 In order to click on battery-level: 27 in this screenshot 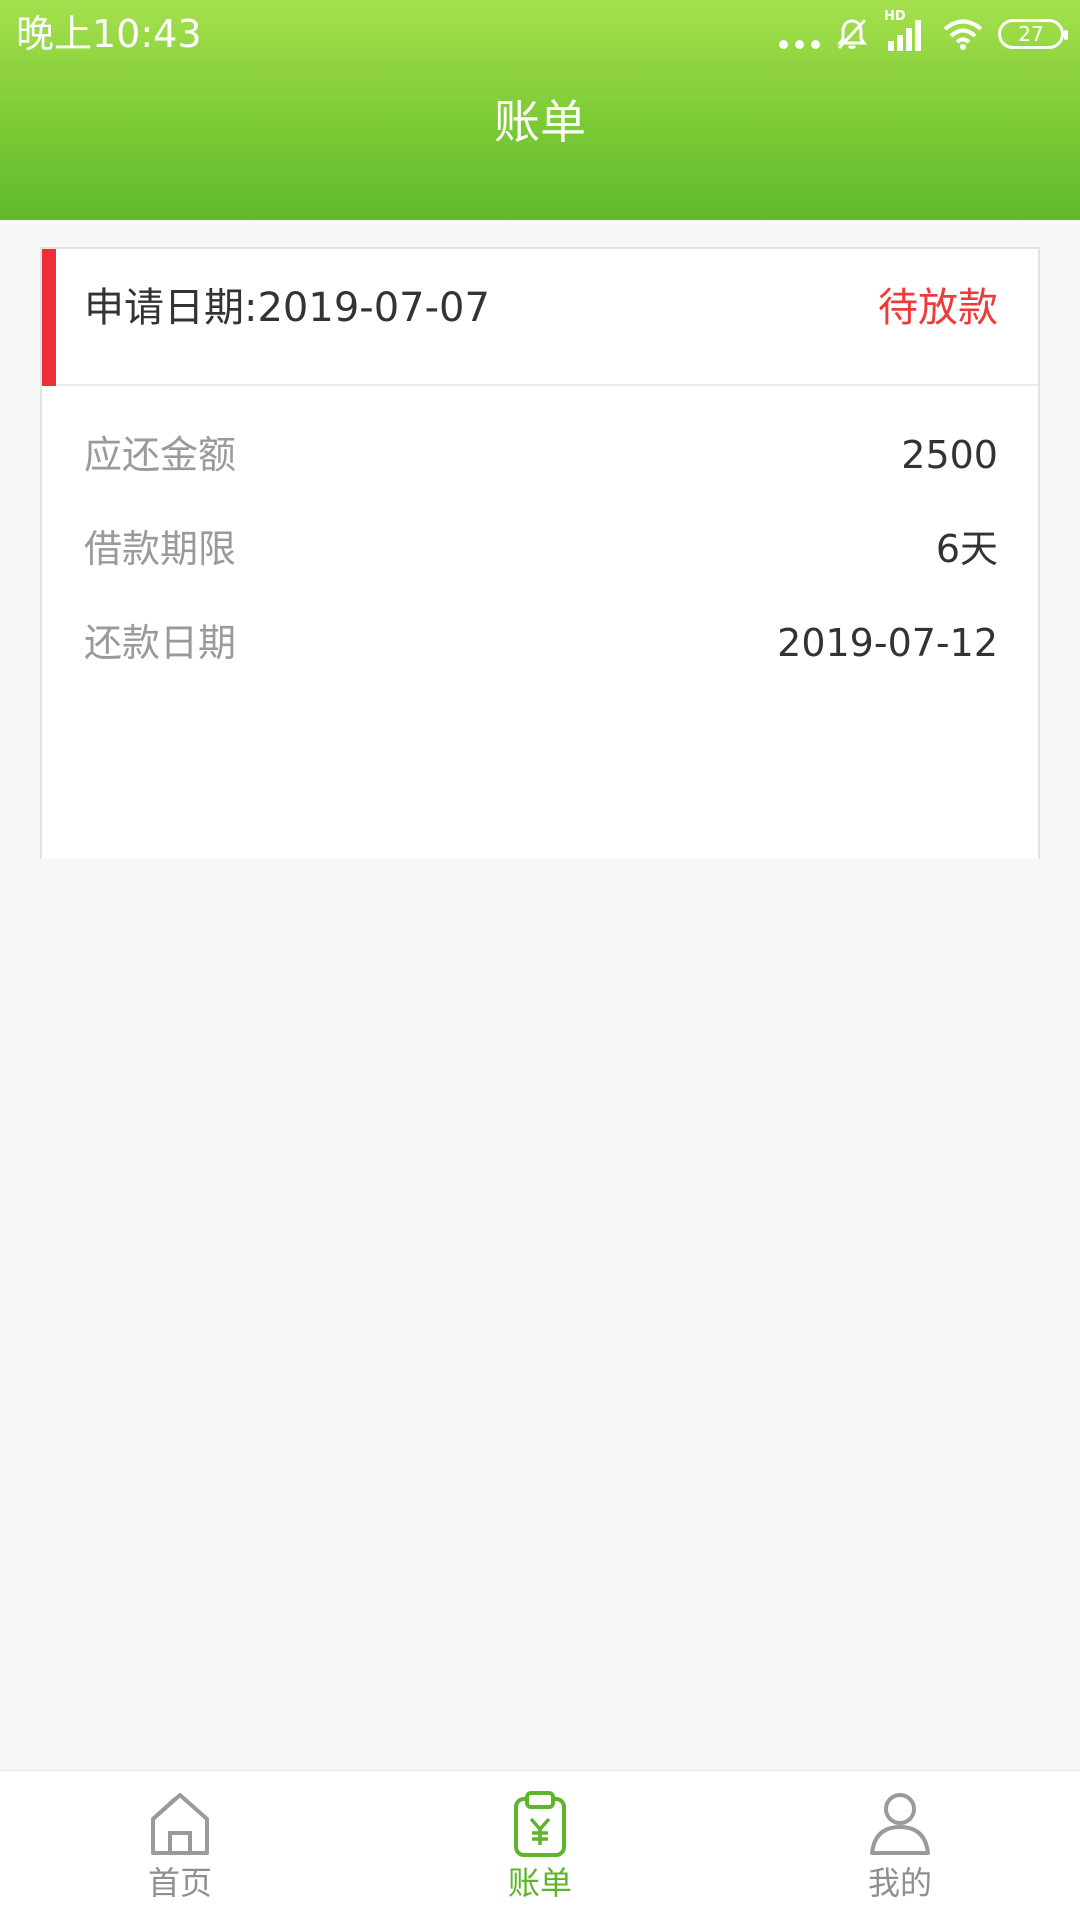, I will do `click(1031, 34)`.